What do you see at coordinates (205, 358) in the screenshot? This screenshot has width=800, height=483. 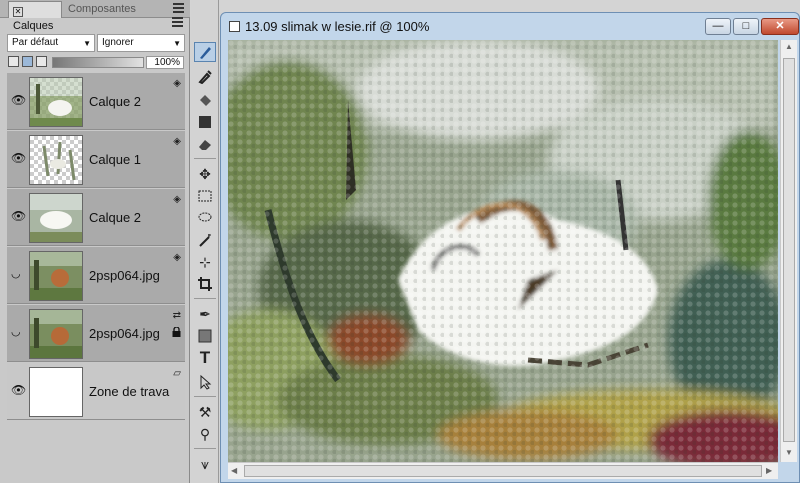 I see `text-icon: T` at bounding box center [205, 358].